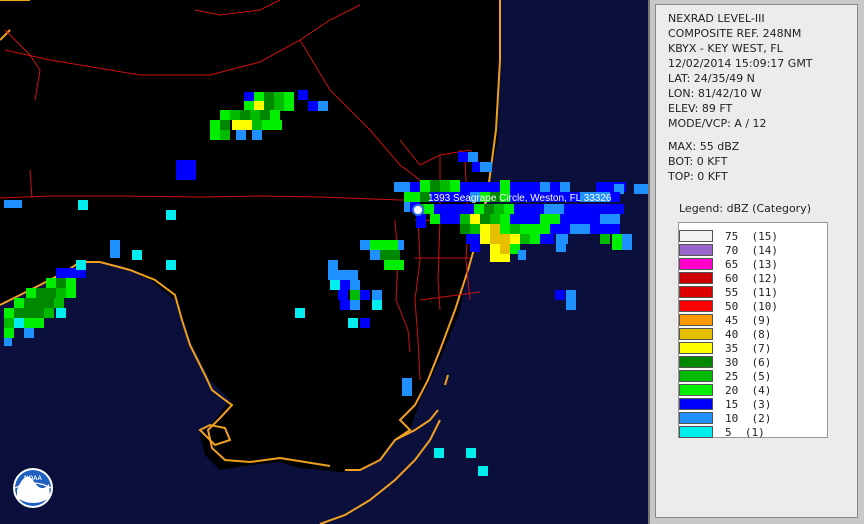 This screenshot has width=864, height=524. What do you see at coordinates (717, 123) in the screenshot?
I see `mode-vcp: MODE/VCP: A / 12` at bounding box center [717, 123].